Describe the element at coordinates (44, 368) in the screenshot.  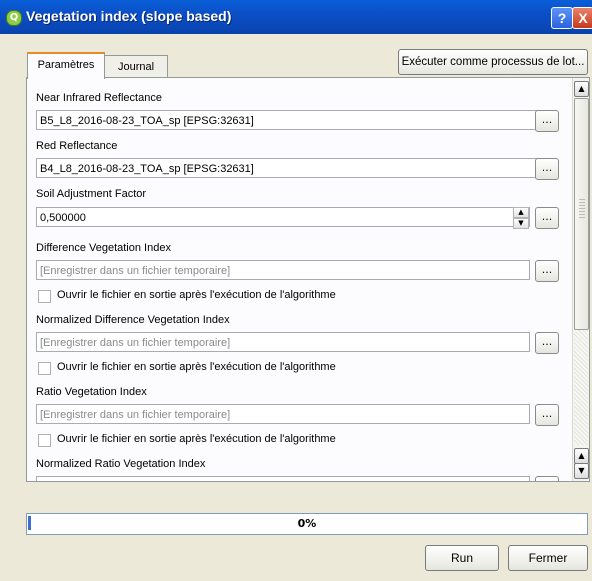
I see `ndvi-open-checkbox` at that location.